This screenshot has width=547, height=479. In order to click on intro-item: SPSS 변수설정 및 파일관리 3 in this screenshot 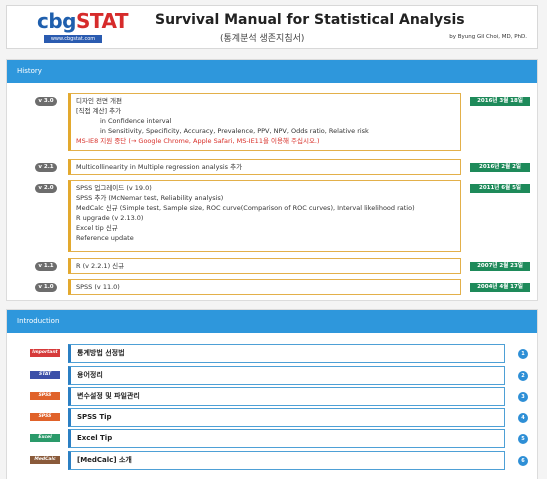, I will do `click(273, 396)`.